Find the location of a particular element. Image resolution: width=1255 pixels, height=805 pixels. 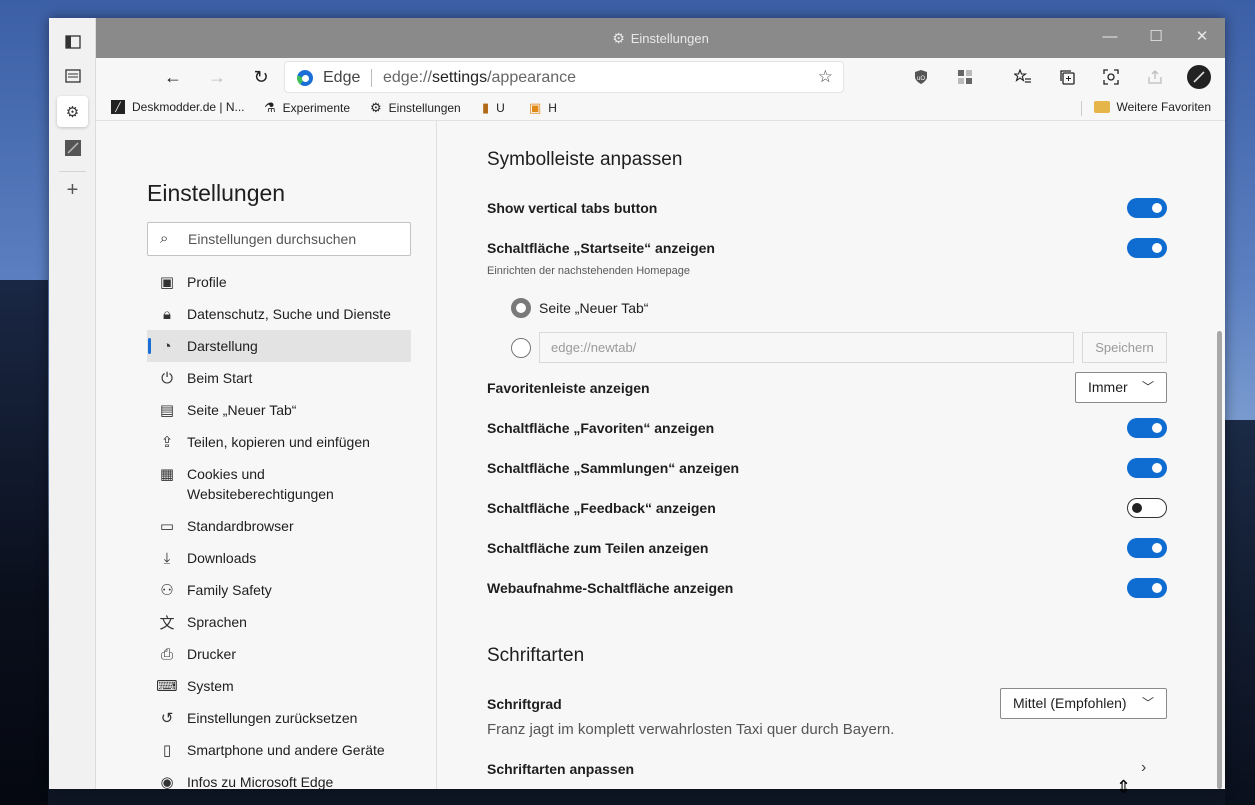

nav-on-startup: ⏻ Beim Start is located at coordinates (279, 378).